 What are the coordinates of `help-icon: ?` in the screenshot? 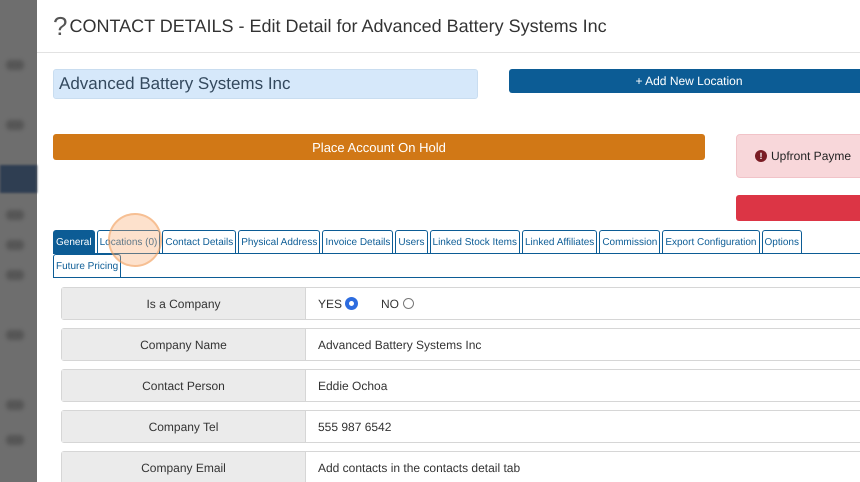 It's located at (60, 26).